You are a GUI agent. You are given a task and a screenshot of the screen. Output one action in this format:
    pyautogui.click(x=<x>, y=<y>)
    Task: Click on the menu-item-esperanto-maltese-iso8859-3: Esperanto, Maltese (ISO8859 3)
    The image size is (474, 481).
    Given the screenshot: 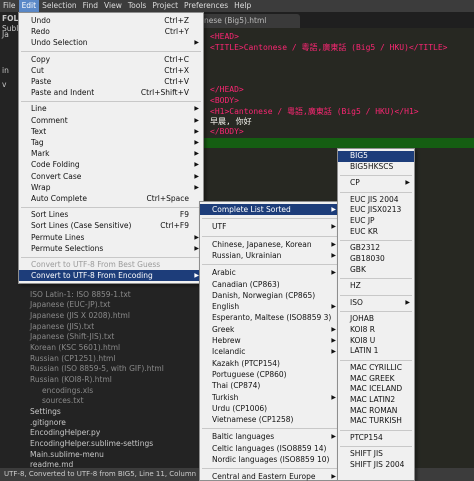 What is the action you would take?
    pyautogui.click(x=270, y=317)
    